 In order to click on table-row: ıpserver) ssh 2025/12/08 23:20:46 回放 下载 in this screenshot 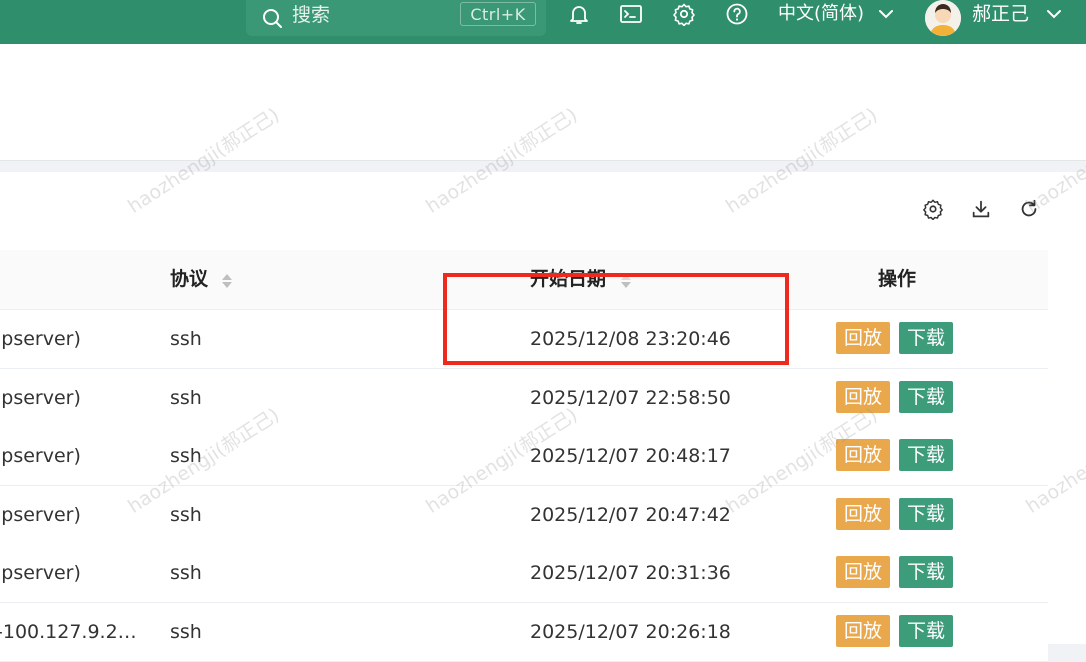, I will do `click(524, 339)`.